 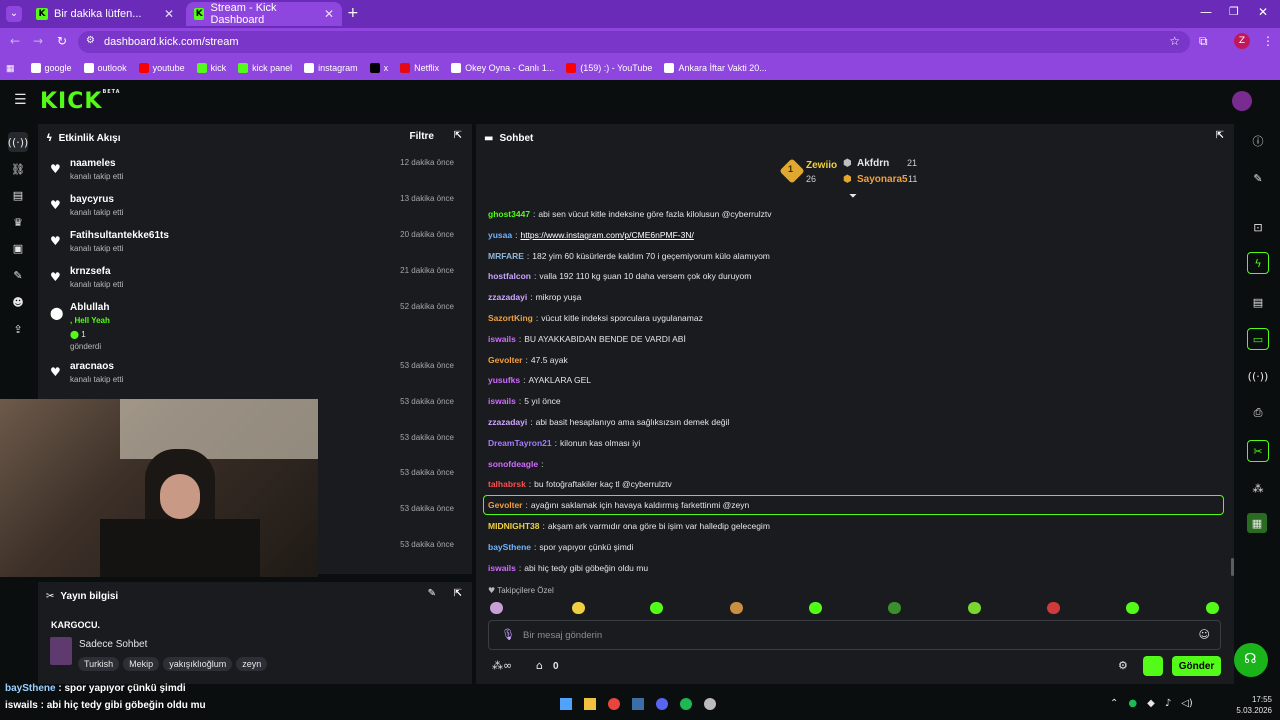 What do you see at coordinates (14, 14) in the screenshot?
I see `tab-search-icon: ⌄` at bounding box center [14, 14].